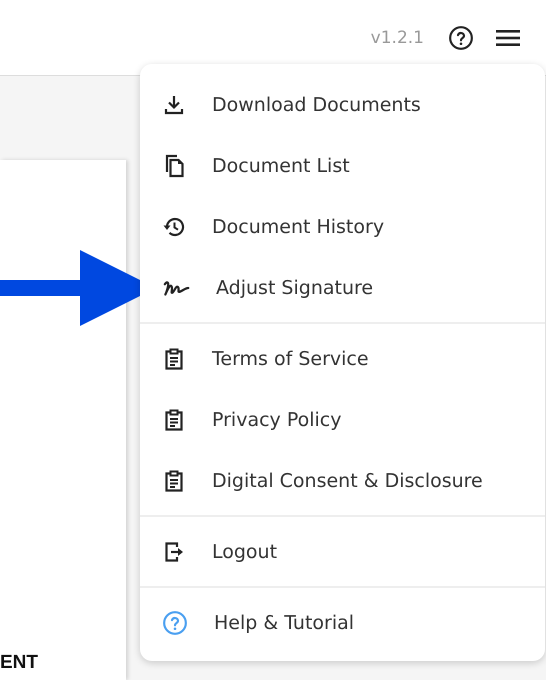 This screenshot has width=546, height=680. What do you see at coordinates (397, 38) in the screenshot?
I see `version-label: v1.2.1` at bounding box center [397, 38].